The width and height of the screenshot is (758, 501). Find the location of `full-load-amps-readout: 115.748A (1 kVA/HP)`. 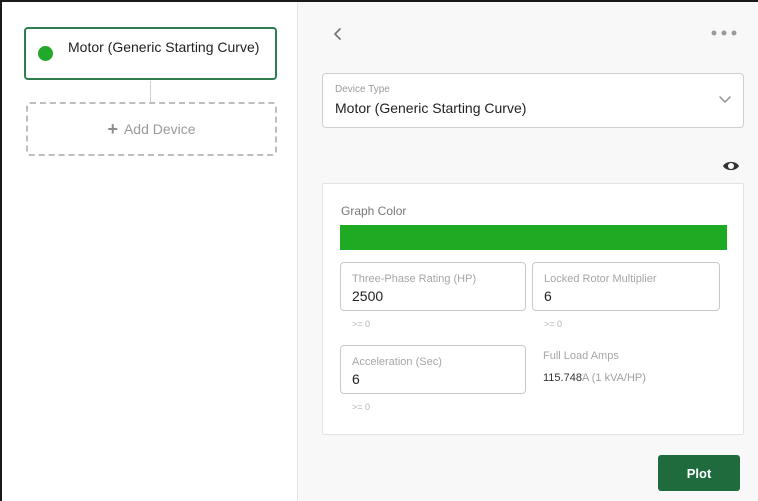

full-load-amps-readout: 115.748A (1 kVA/HP) is located at coordinates (594, 378).